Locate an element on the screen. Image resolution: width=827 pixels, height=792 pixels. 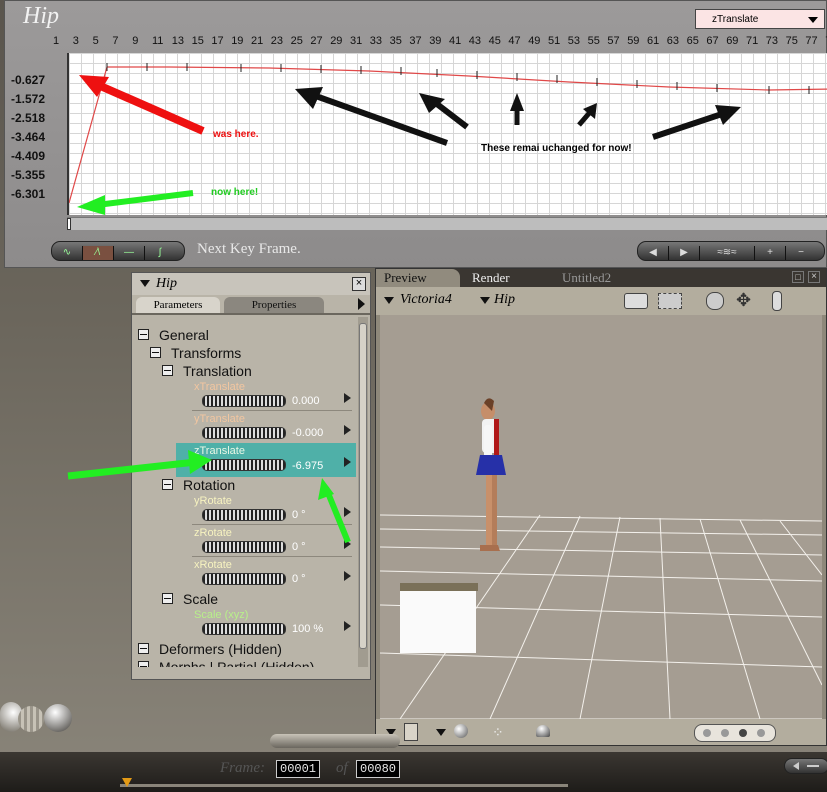
frame-number: 43 is located at coordinates (475, 41).